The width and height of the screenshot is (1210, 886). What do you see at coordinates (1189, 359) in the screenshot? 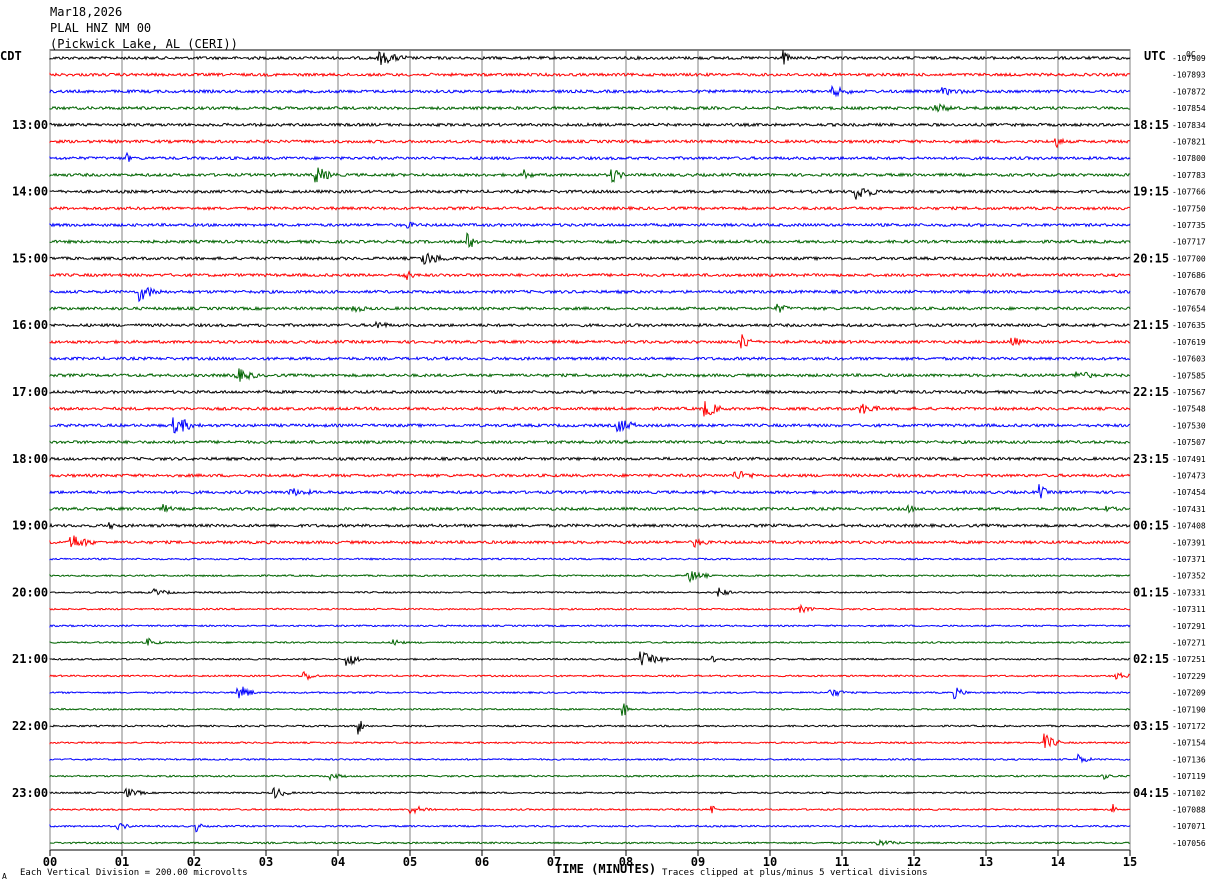
I see `trace-offset-label: -107603` at bounding box center [1189, 359].